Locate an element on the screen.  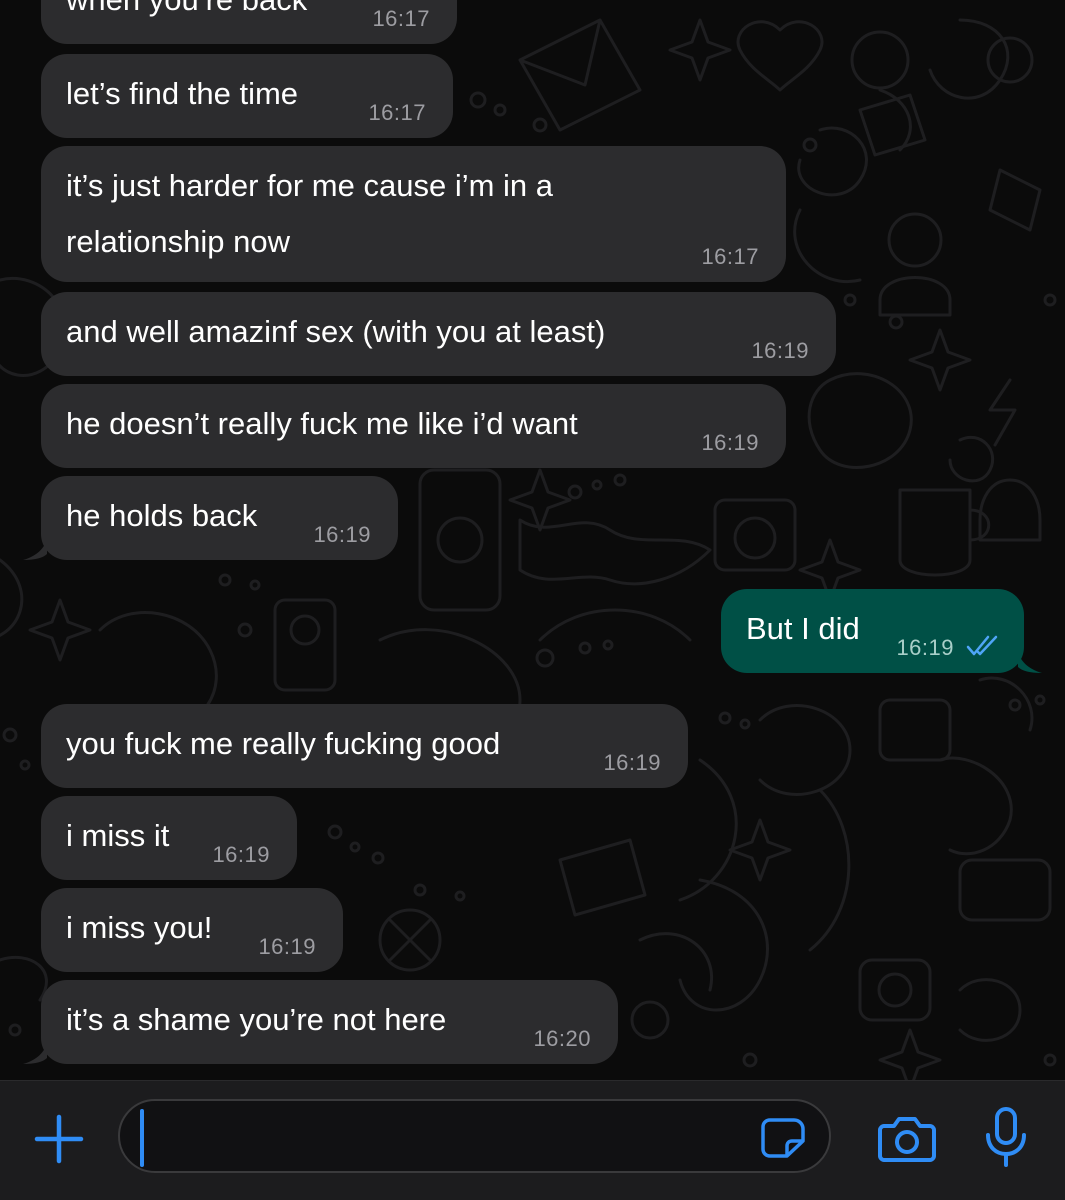
outgoing-message: But I did 16:19 is located at coordinates (881, 631).